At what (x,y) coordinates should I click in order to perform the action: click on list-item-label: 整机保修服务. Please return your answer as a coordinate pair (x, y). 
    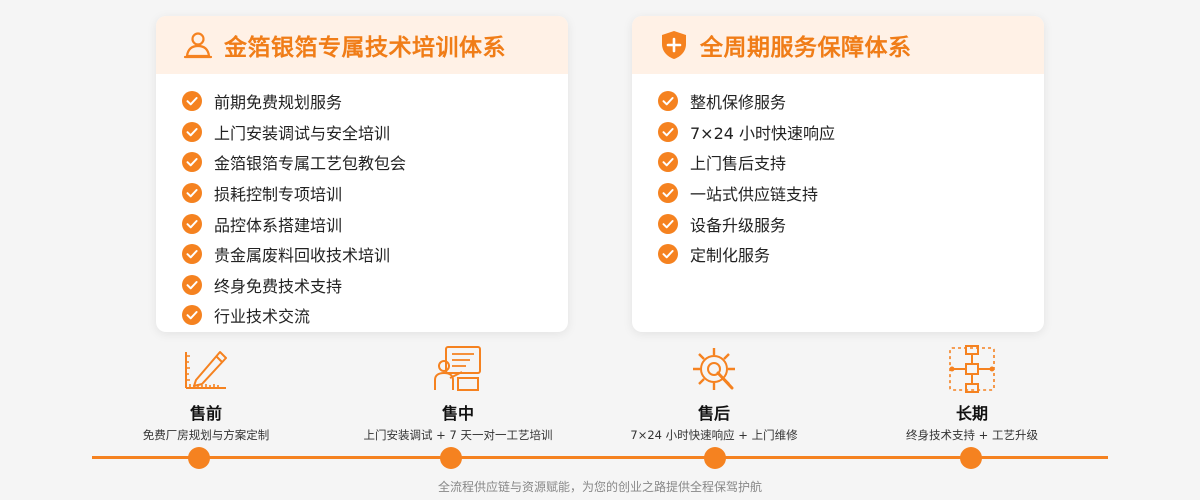
    Looking at the image, I should click on (738, 103).